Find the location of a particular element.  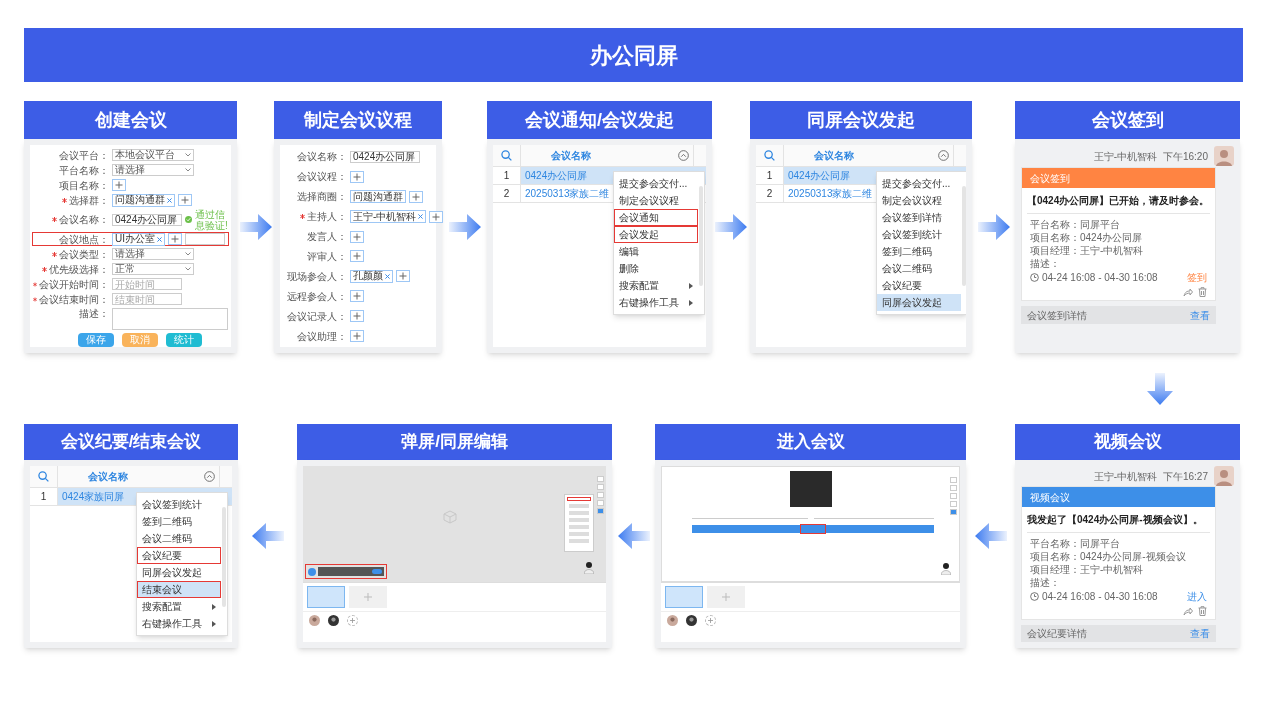

field-label: 会议结束时间： is located at coordinates (74, 299).